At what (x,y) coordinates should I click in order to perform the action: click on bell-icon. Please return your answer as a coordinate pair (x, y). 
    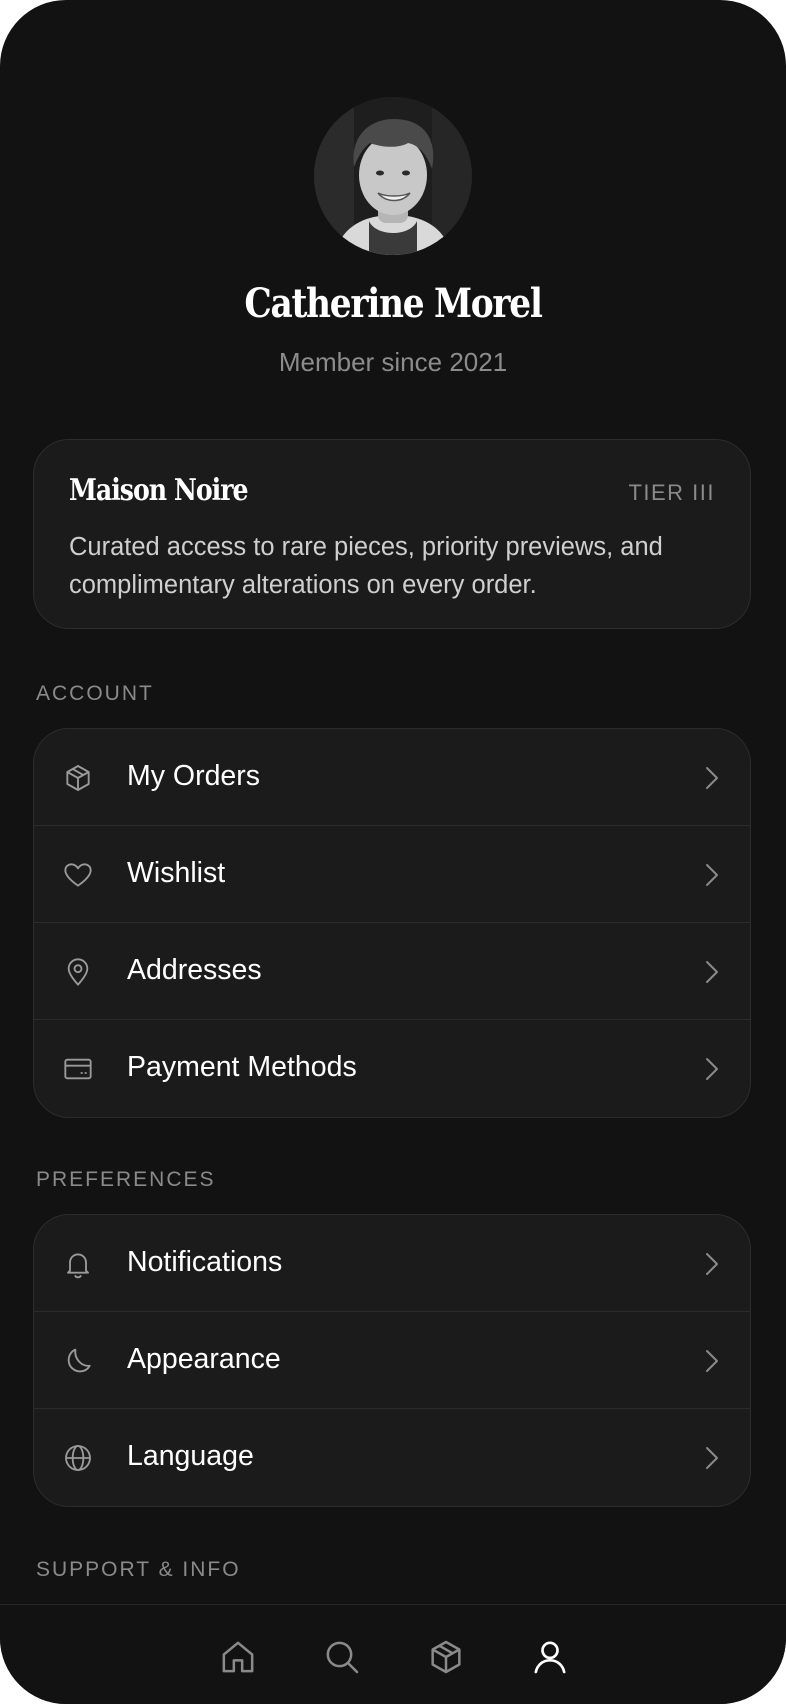
    Looking at the image, I should click on (78, 1266).